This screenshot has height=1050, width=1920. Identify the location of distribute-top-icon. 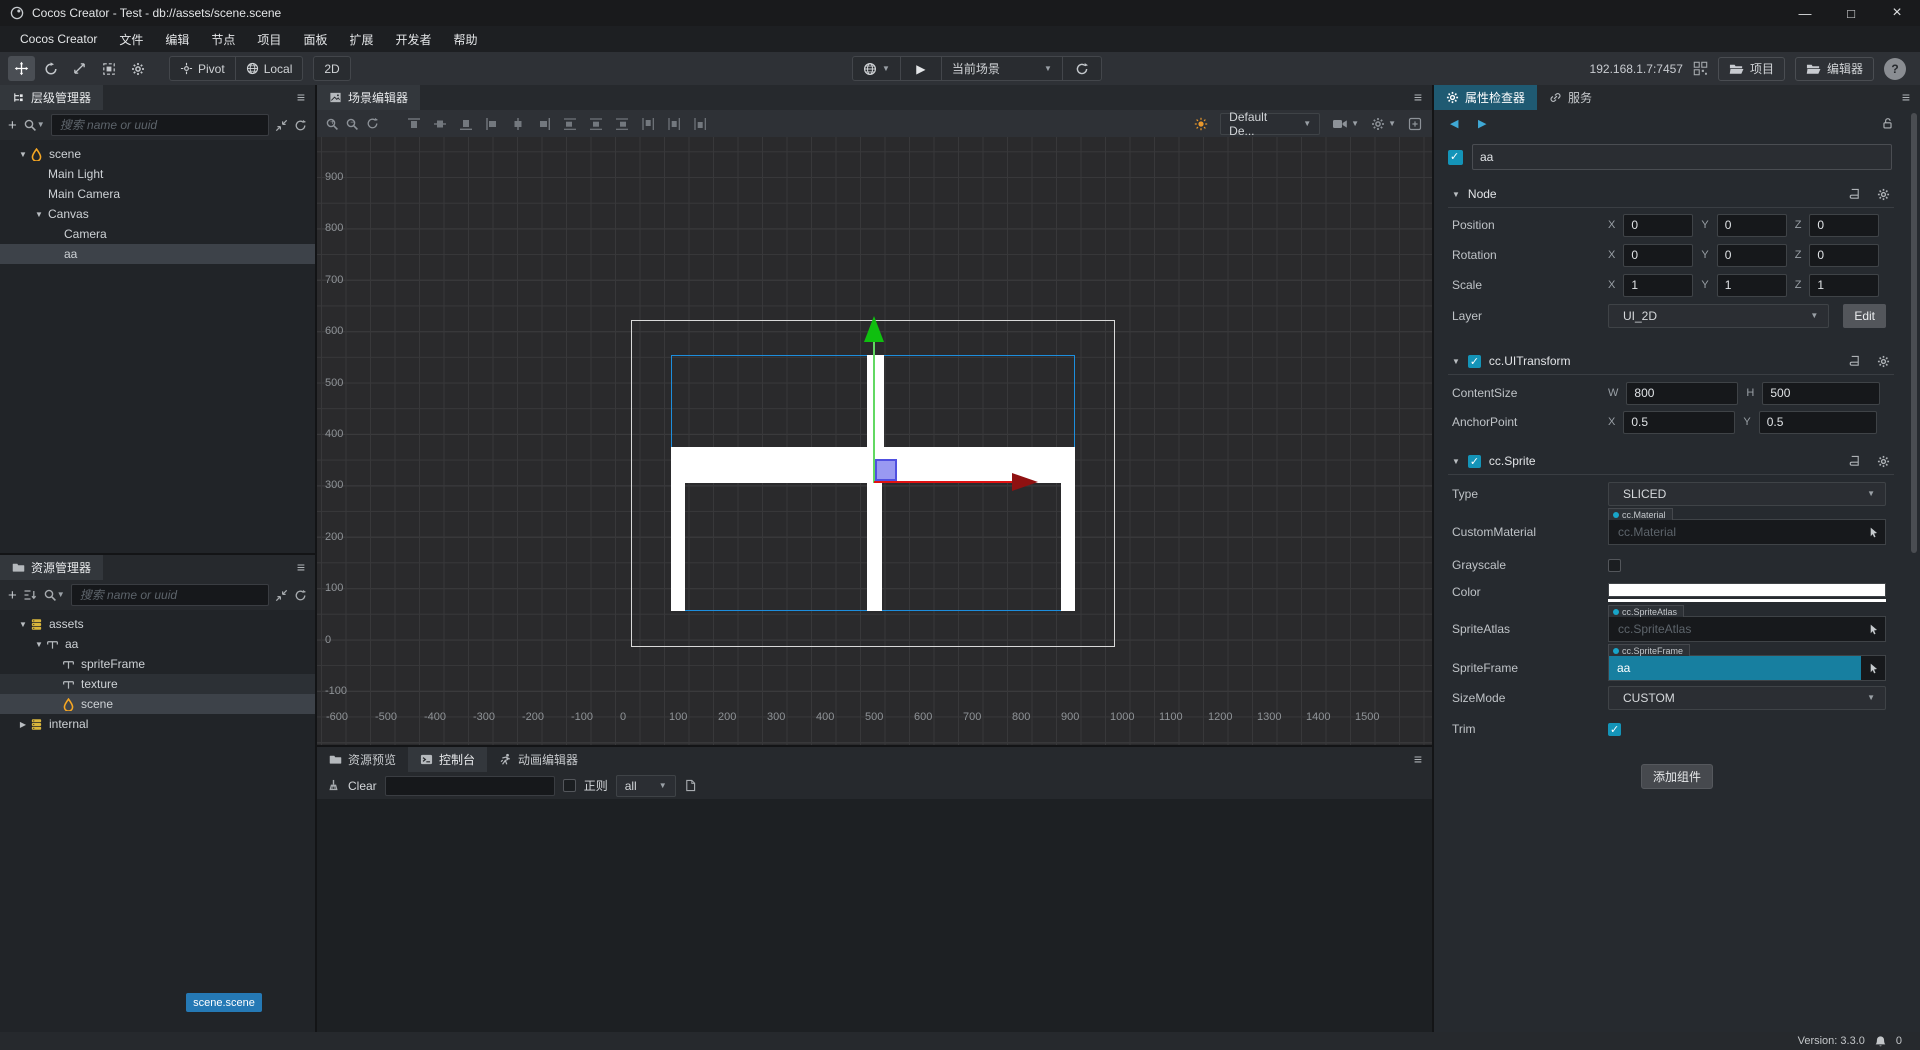
(570, 124).